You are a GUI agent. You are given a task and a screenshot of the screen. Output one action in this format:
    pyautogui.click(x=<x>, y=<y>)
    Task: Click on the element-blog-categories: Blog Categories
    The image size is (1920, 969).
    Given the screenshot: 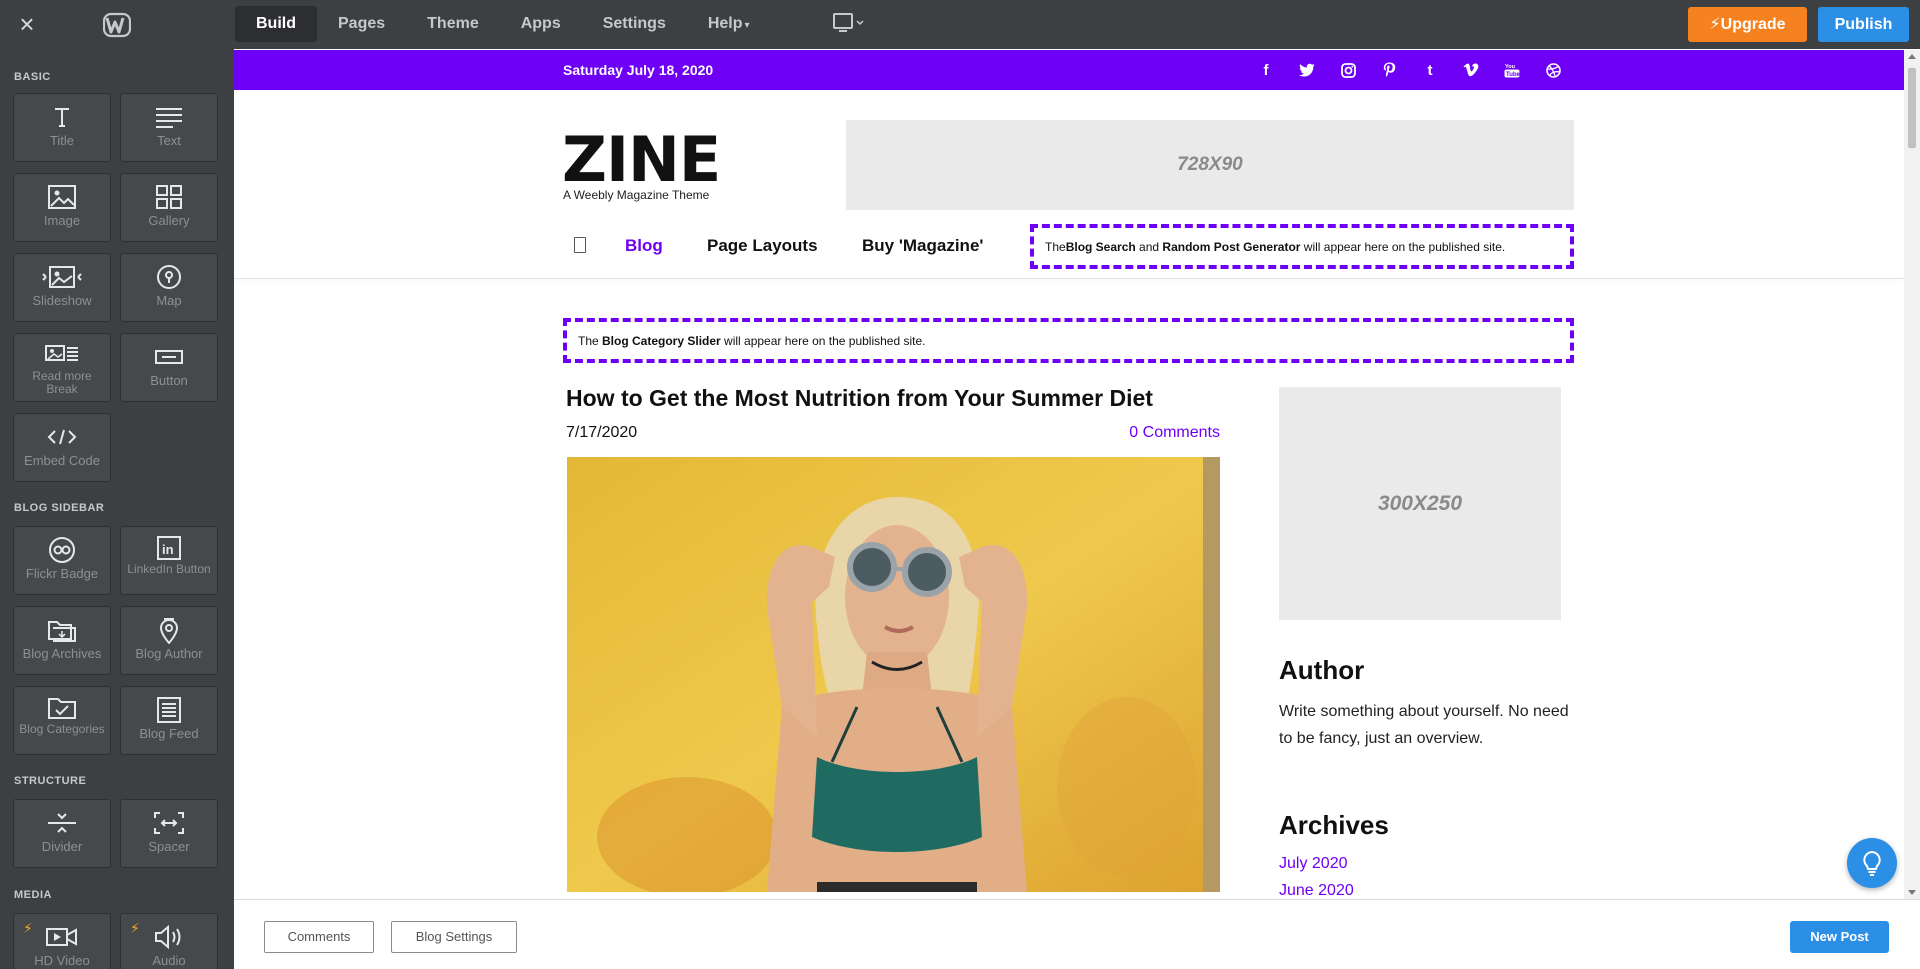 What is the action you would take?
    pyautogui.click(x=62, y=720)
    